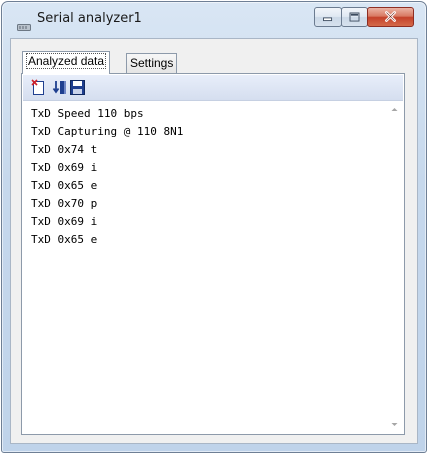  I want to click on scroll-down-button, so click(394, 424).